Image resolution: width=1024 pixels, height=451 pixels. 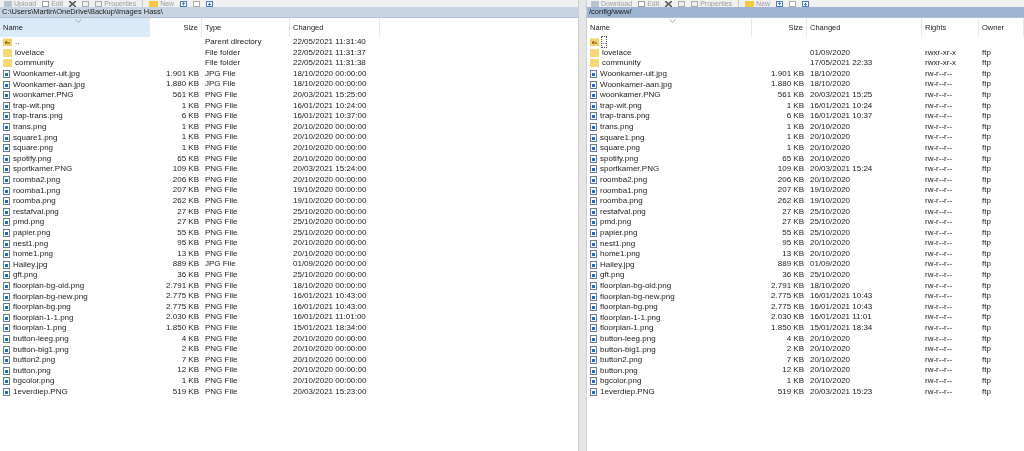 What do you see at coordinates (330, 116) in the screenshot?
I see `table-cell: 16/01/2021 10:37:00` at bounding box center [330, 116].